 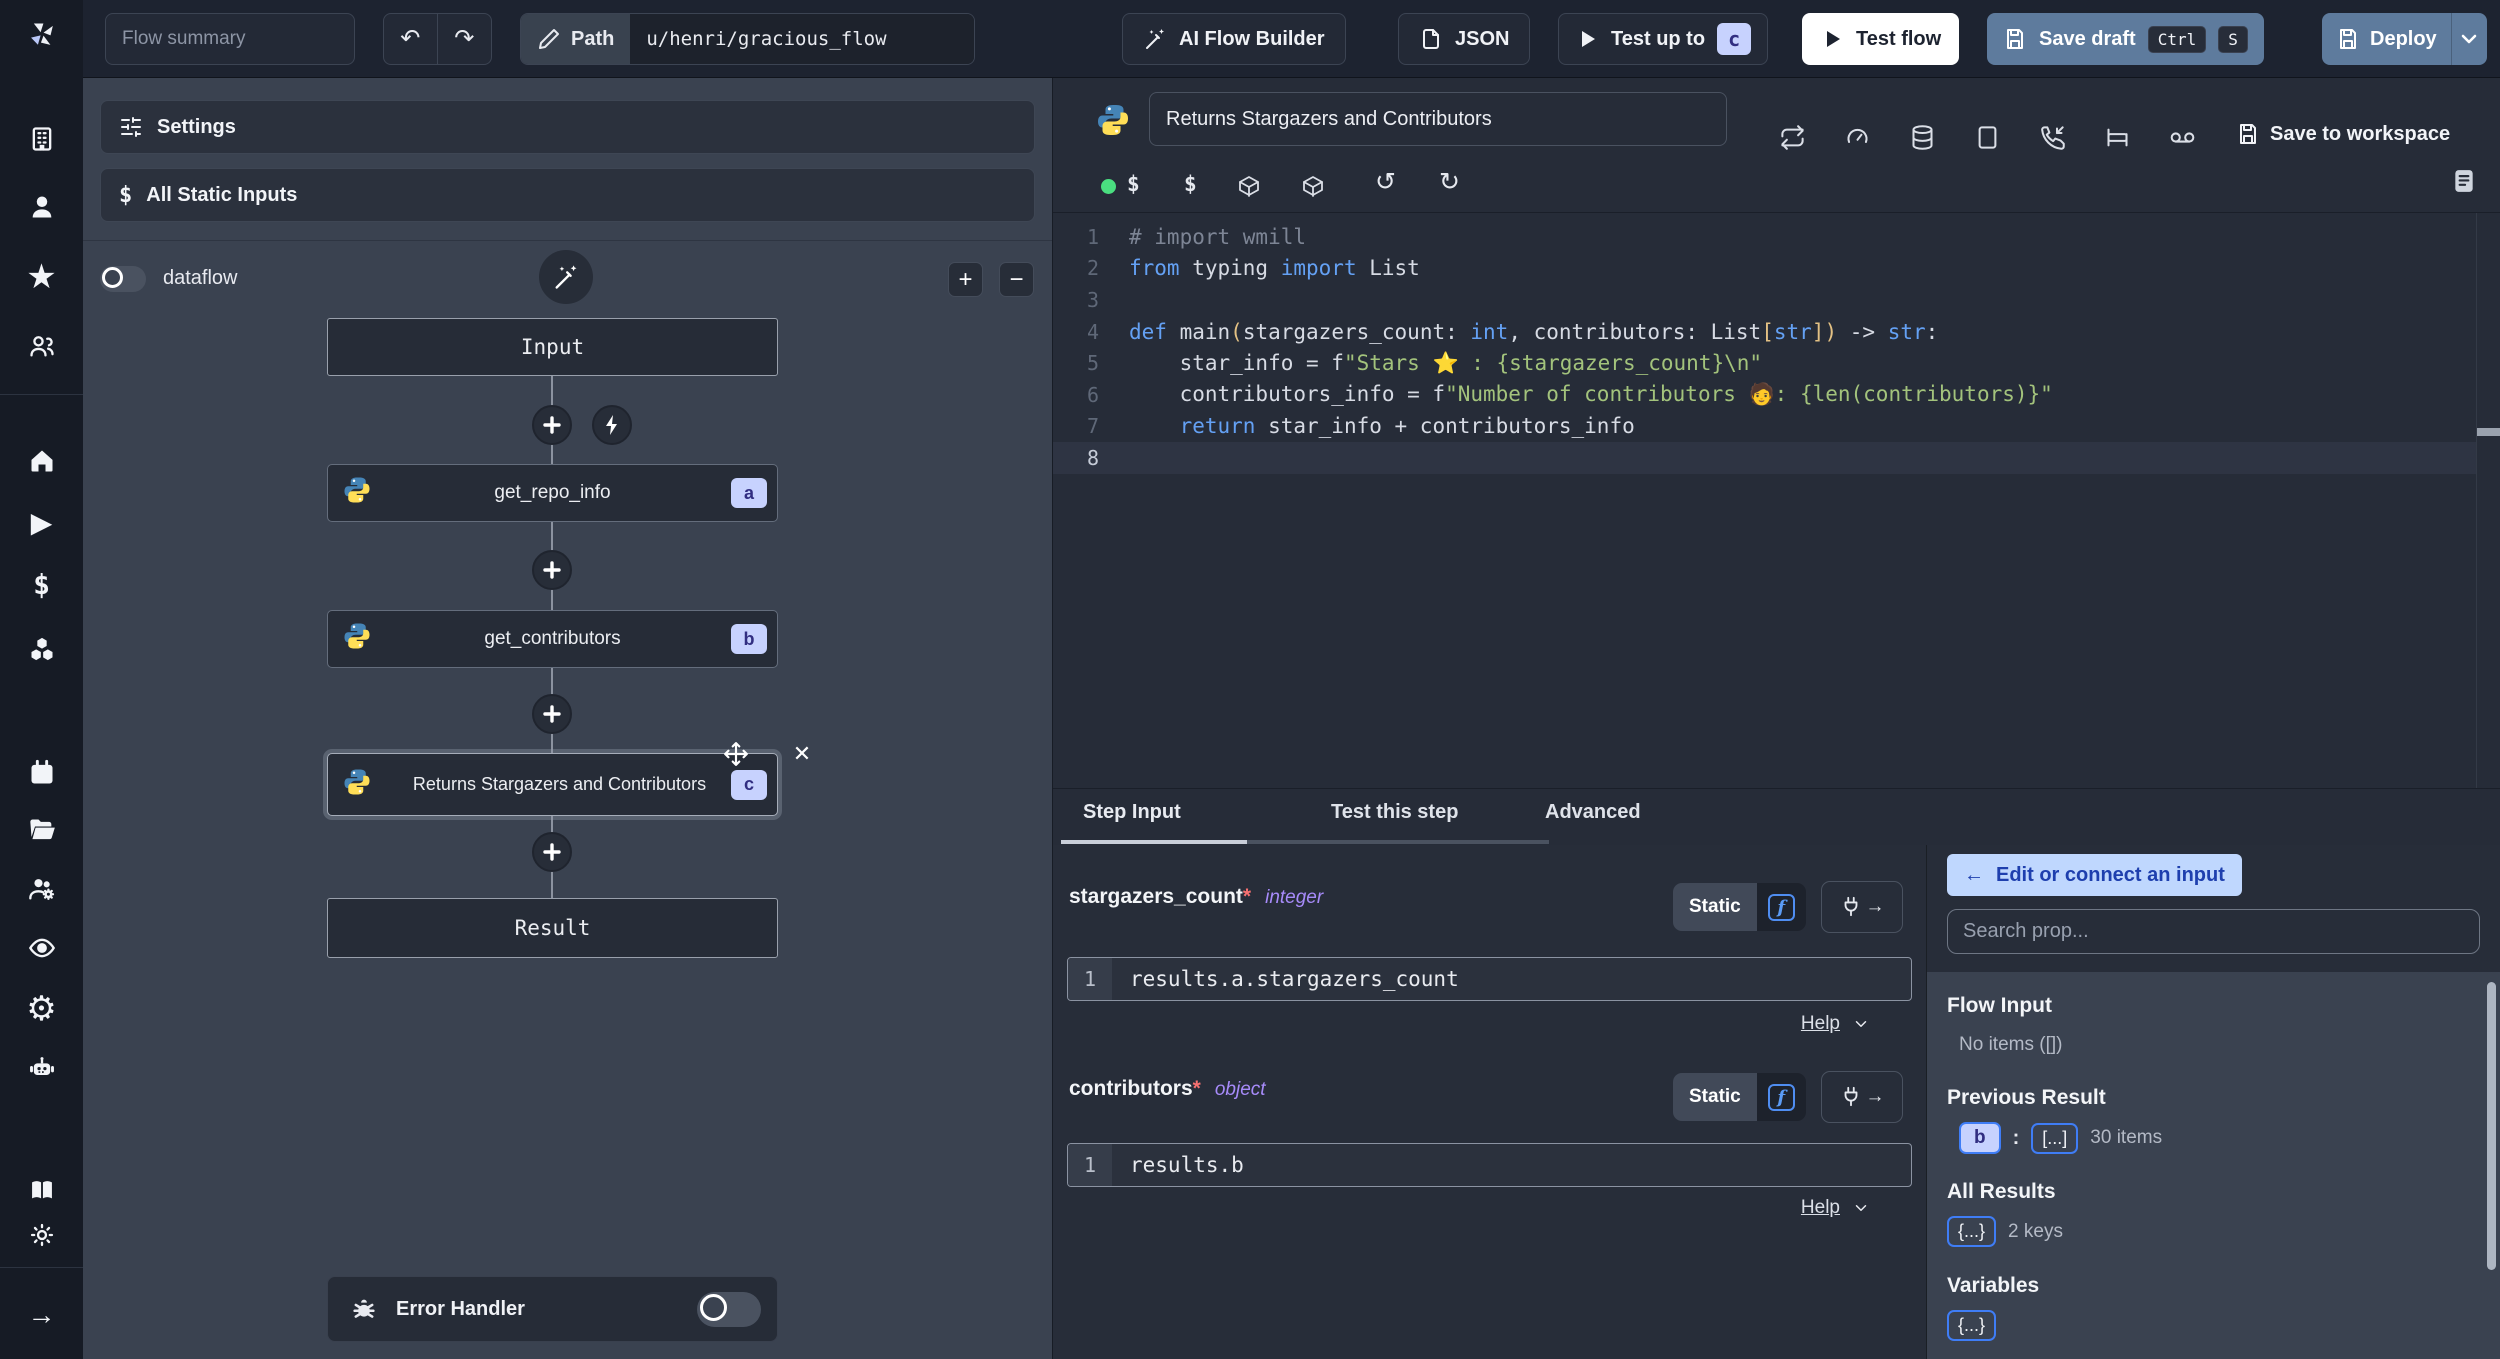 I want to click on variables-dollar-icon: $, so click(x=41, y=585).